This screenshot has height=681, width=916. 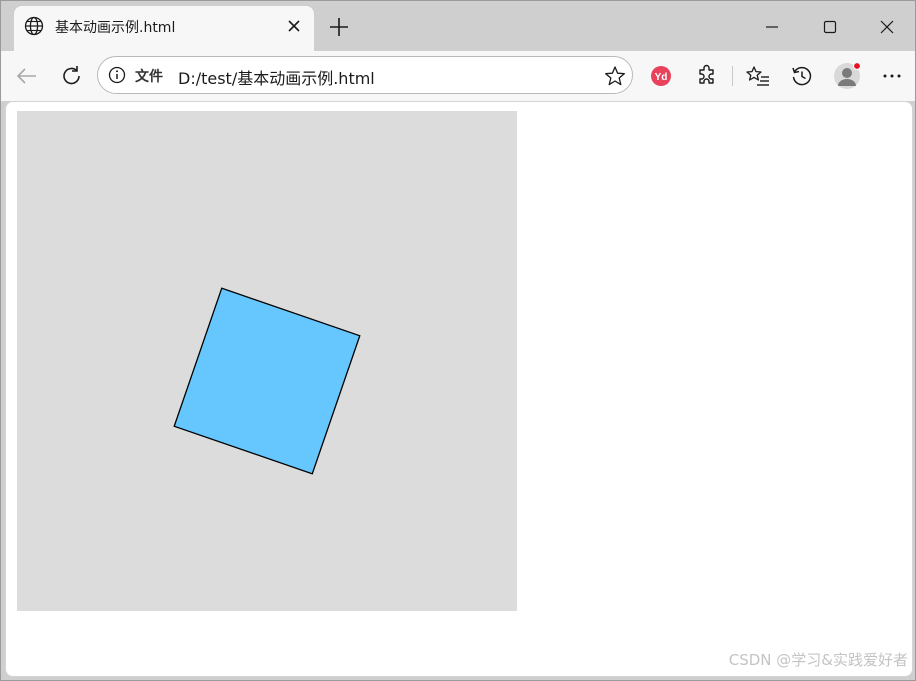 What do you see at coordinates (34, 26) in the screenshot?
I see `globe-icon` at bounding box center [34, 26].